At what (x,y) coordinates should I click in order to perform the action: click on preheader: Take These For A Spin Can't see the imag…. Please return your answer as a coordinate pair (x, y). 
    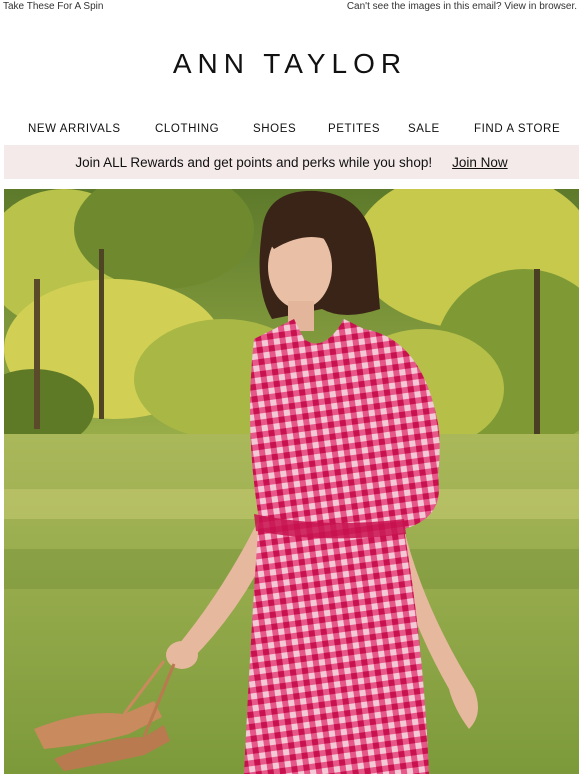
    Looking at the image, I should click on (290, 6).